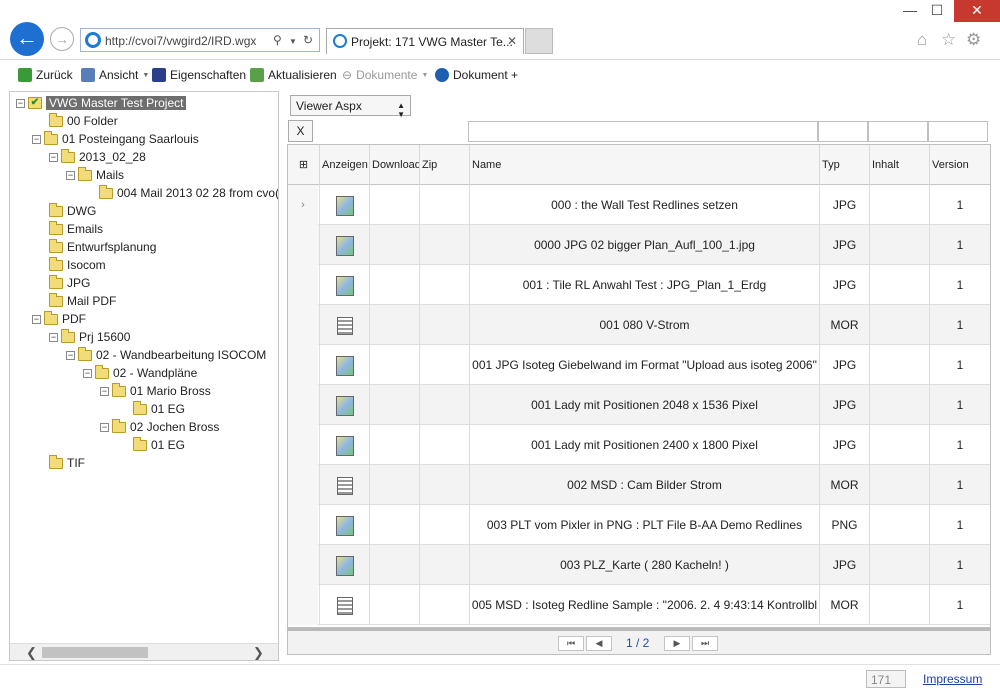  Describe the element at coordinates (843, 131) in the screenshot. I see `type-filter-input` at that location.